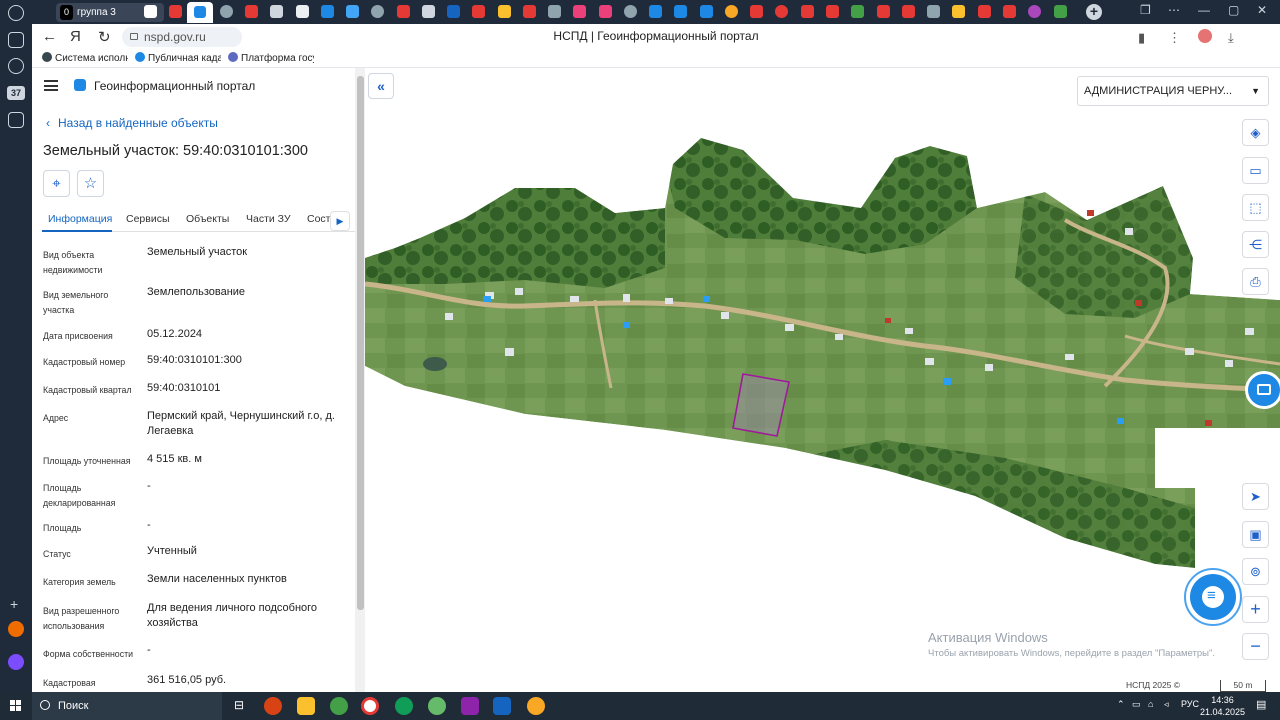 This screenshot has height=720, width=1280. Describe the element at coordinates (1255, 281) in the screenshot. I see `print-button: ⎙` at that location.